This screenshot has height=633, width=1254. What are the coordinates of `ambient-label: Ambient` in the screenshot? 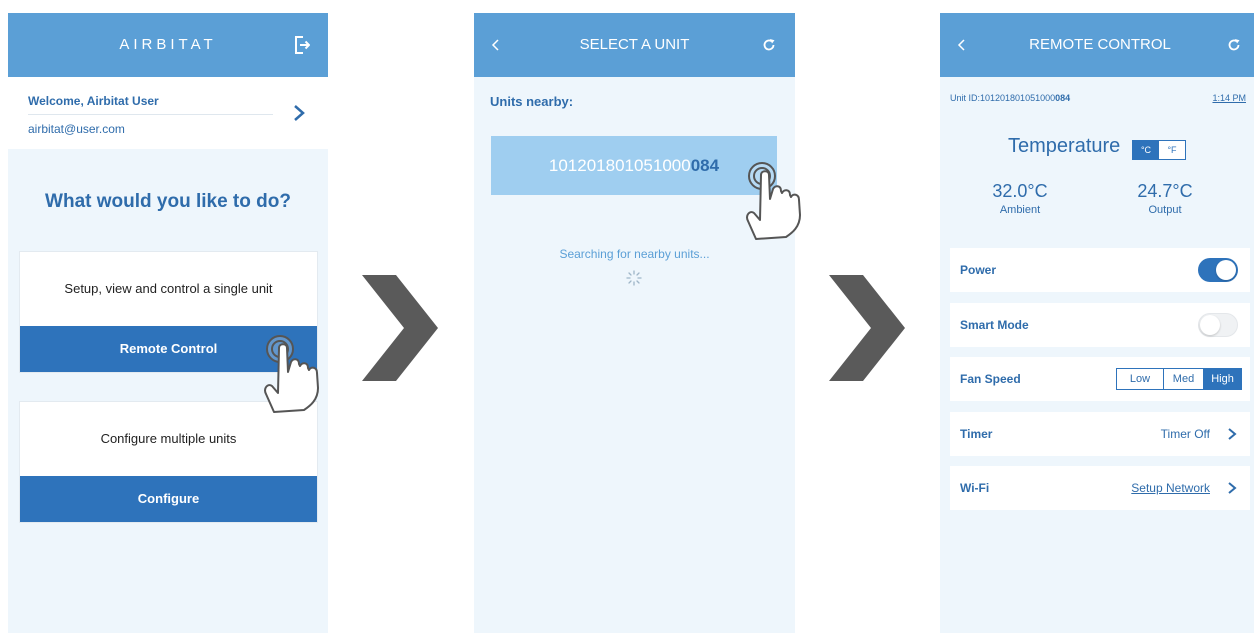 It's located at (1020, 210).